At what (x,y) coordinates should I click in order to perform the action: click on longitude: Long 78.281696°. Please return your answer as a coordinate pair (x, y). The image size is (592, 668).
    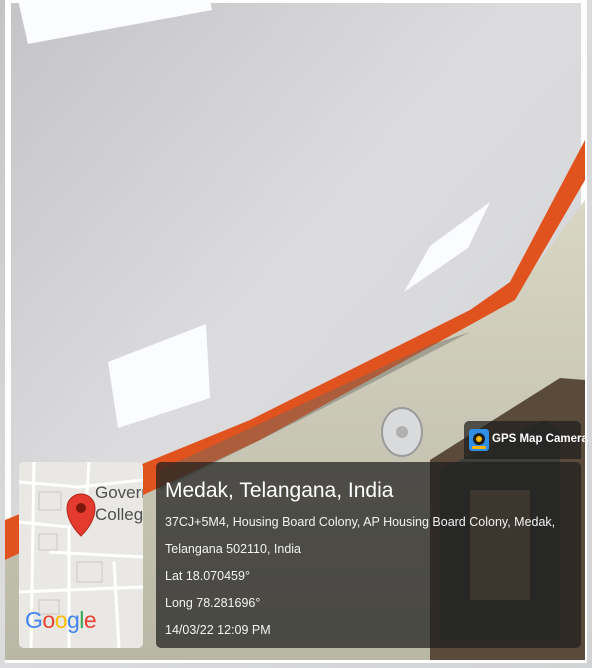
    Looking at the image, I should click on (213, 603).